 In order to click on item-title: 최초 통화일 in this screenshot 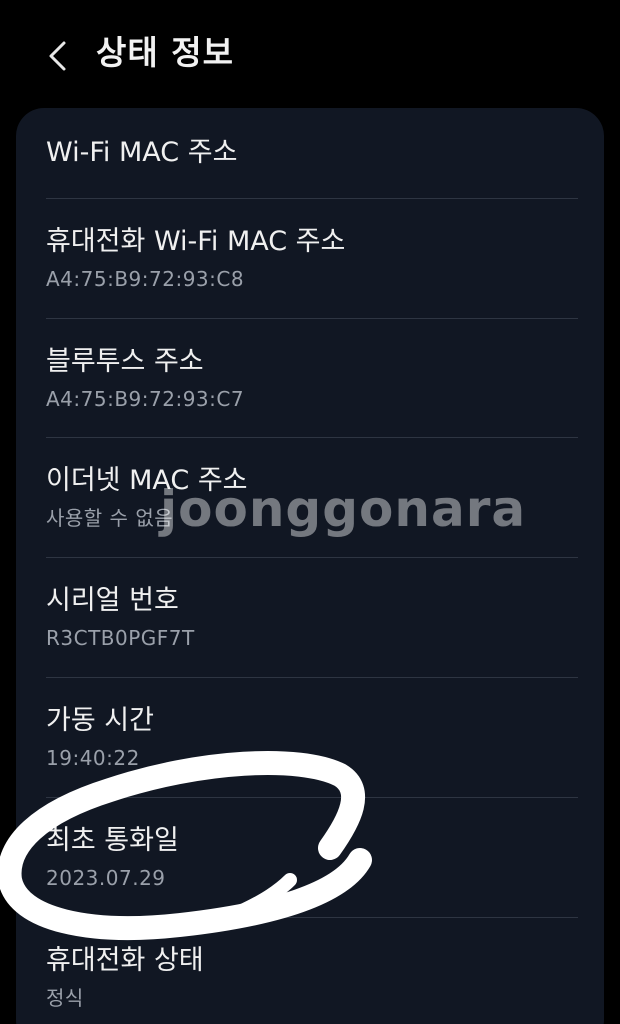, I will do `click(112, 840)`.